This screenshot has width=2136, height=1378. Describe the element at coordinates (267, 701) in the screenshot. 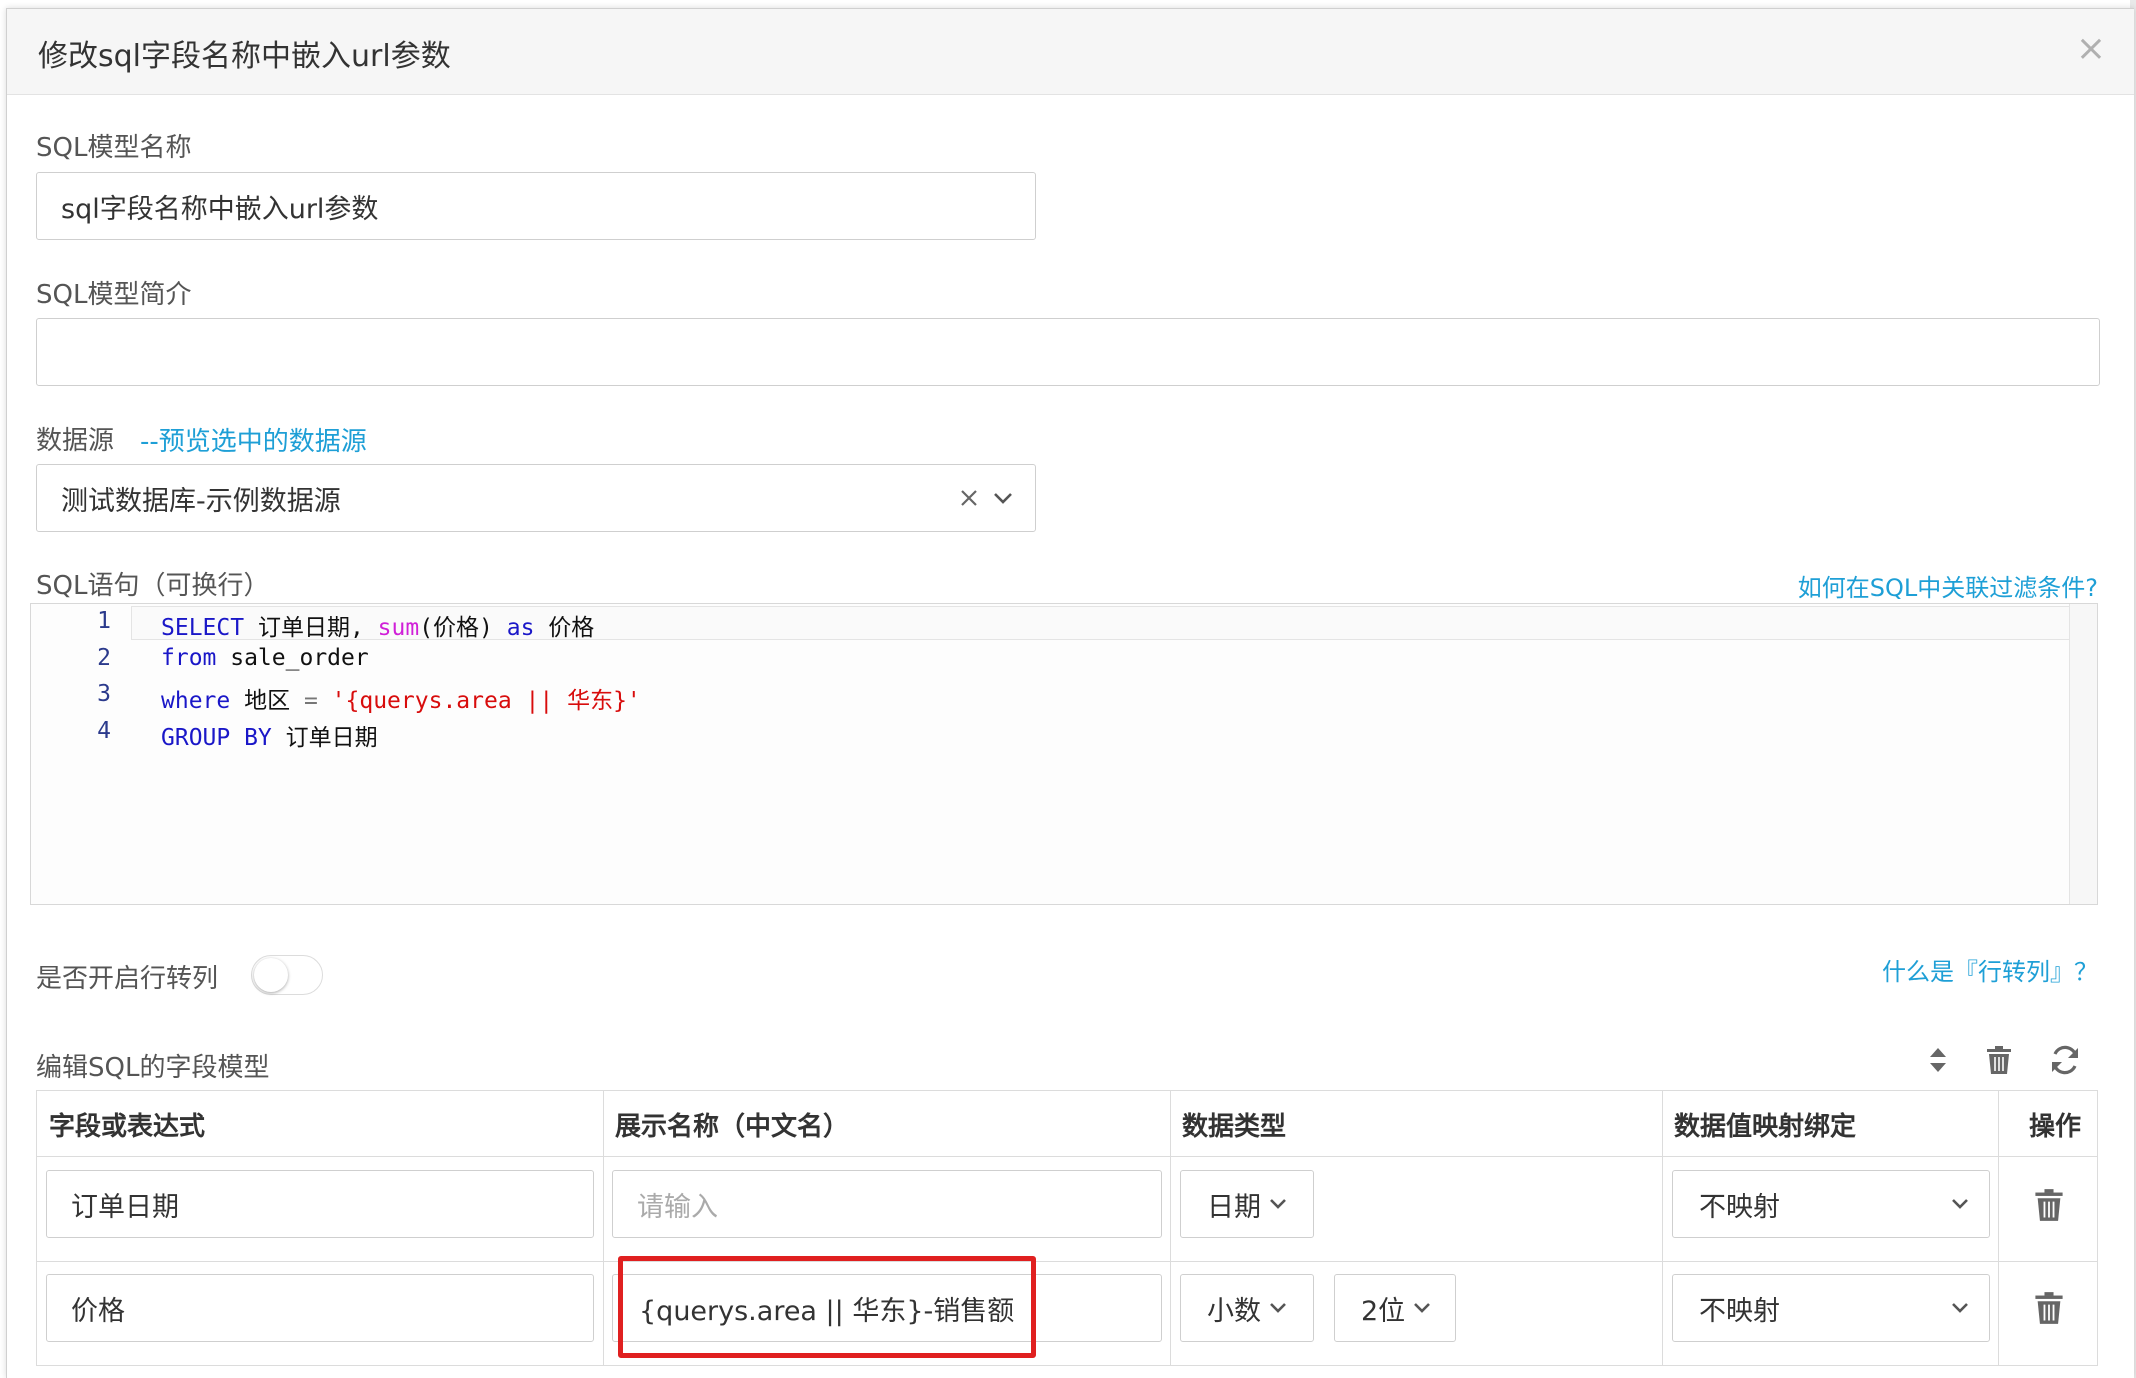

I see `code-token: 地区` at that location.